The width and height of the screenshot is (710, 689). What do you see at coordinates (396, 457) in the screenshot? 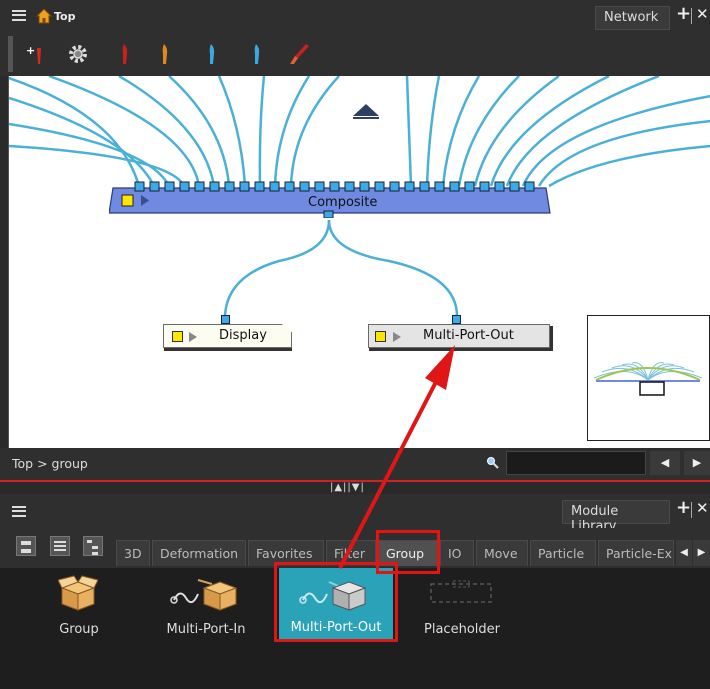
I see `annotation-arrow` at bounding box center [396, 457].